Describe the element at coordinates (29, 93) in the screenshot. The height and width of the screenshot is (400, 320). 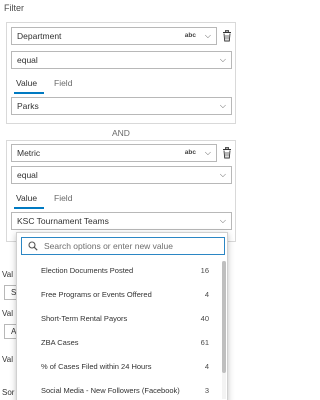
I see `tab-value-1-indicator` at that location.